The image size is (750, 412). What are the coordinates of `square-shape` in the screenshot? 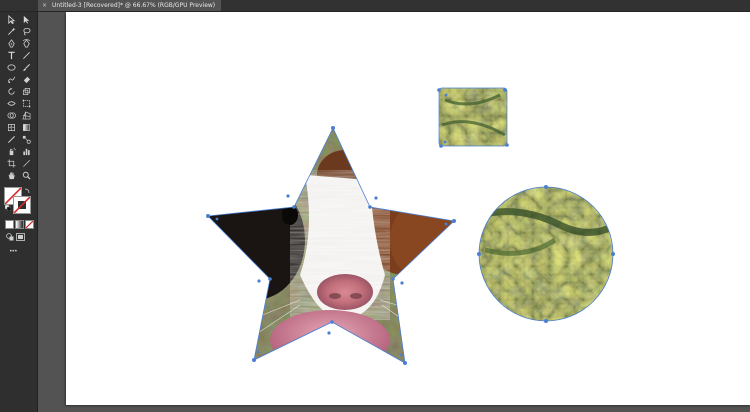 It's located at (473, 117).